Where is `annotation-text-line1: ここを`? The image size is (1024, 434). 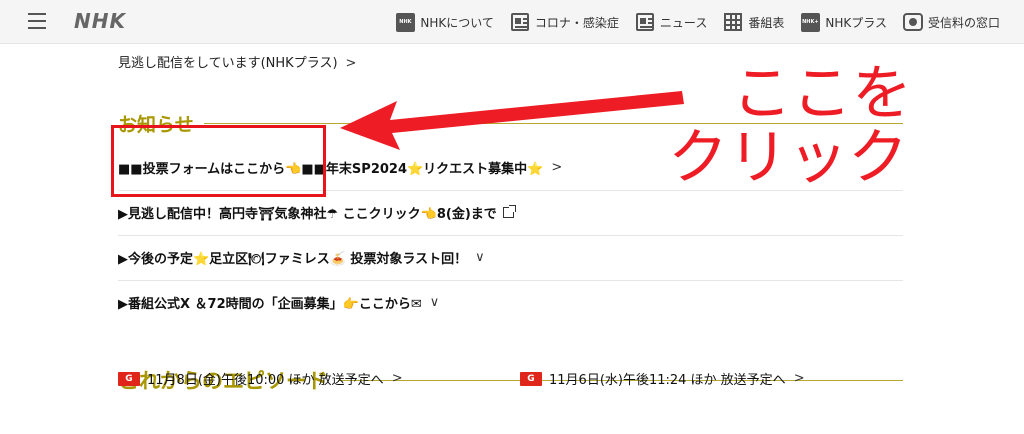
annotation-text-line1: ここを is located at coordinates (822, 94).